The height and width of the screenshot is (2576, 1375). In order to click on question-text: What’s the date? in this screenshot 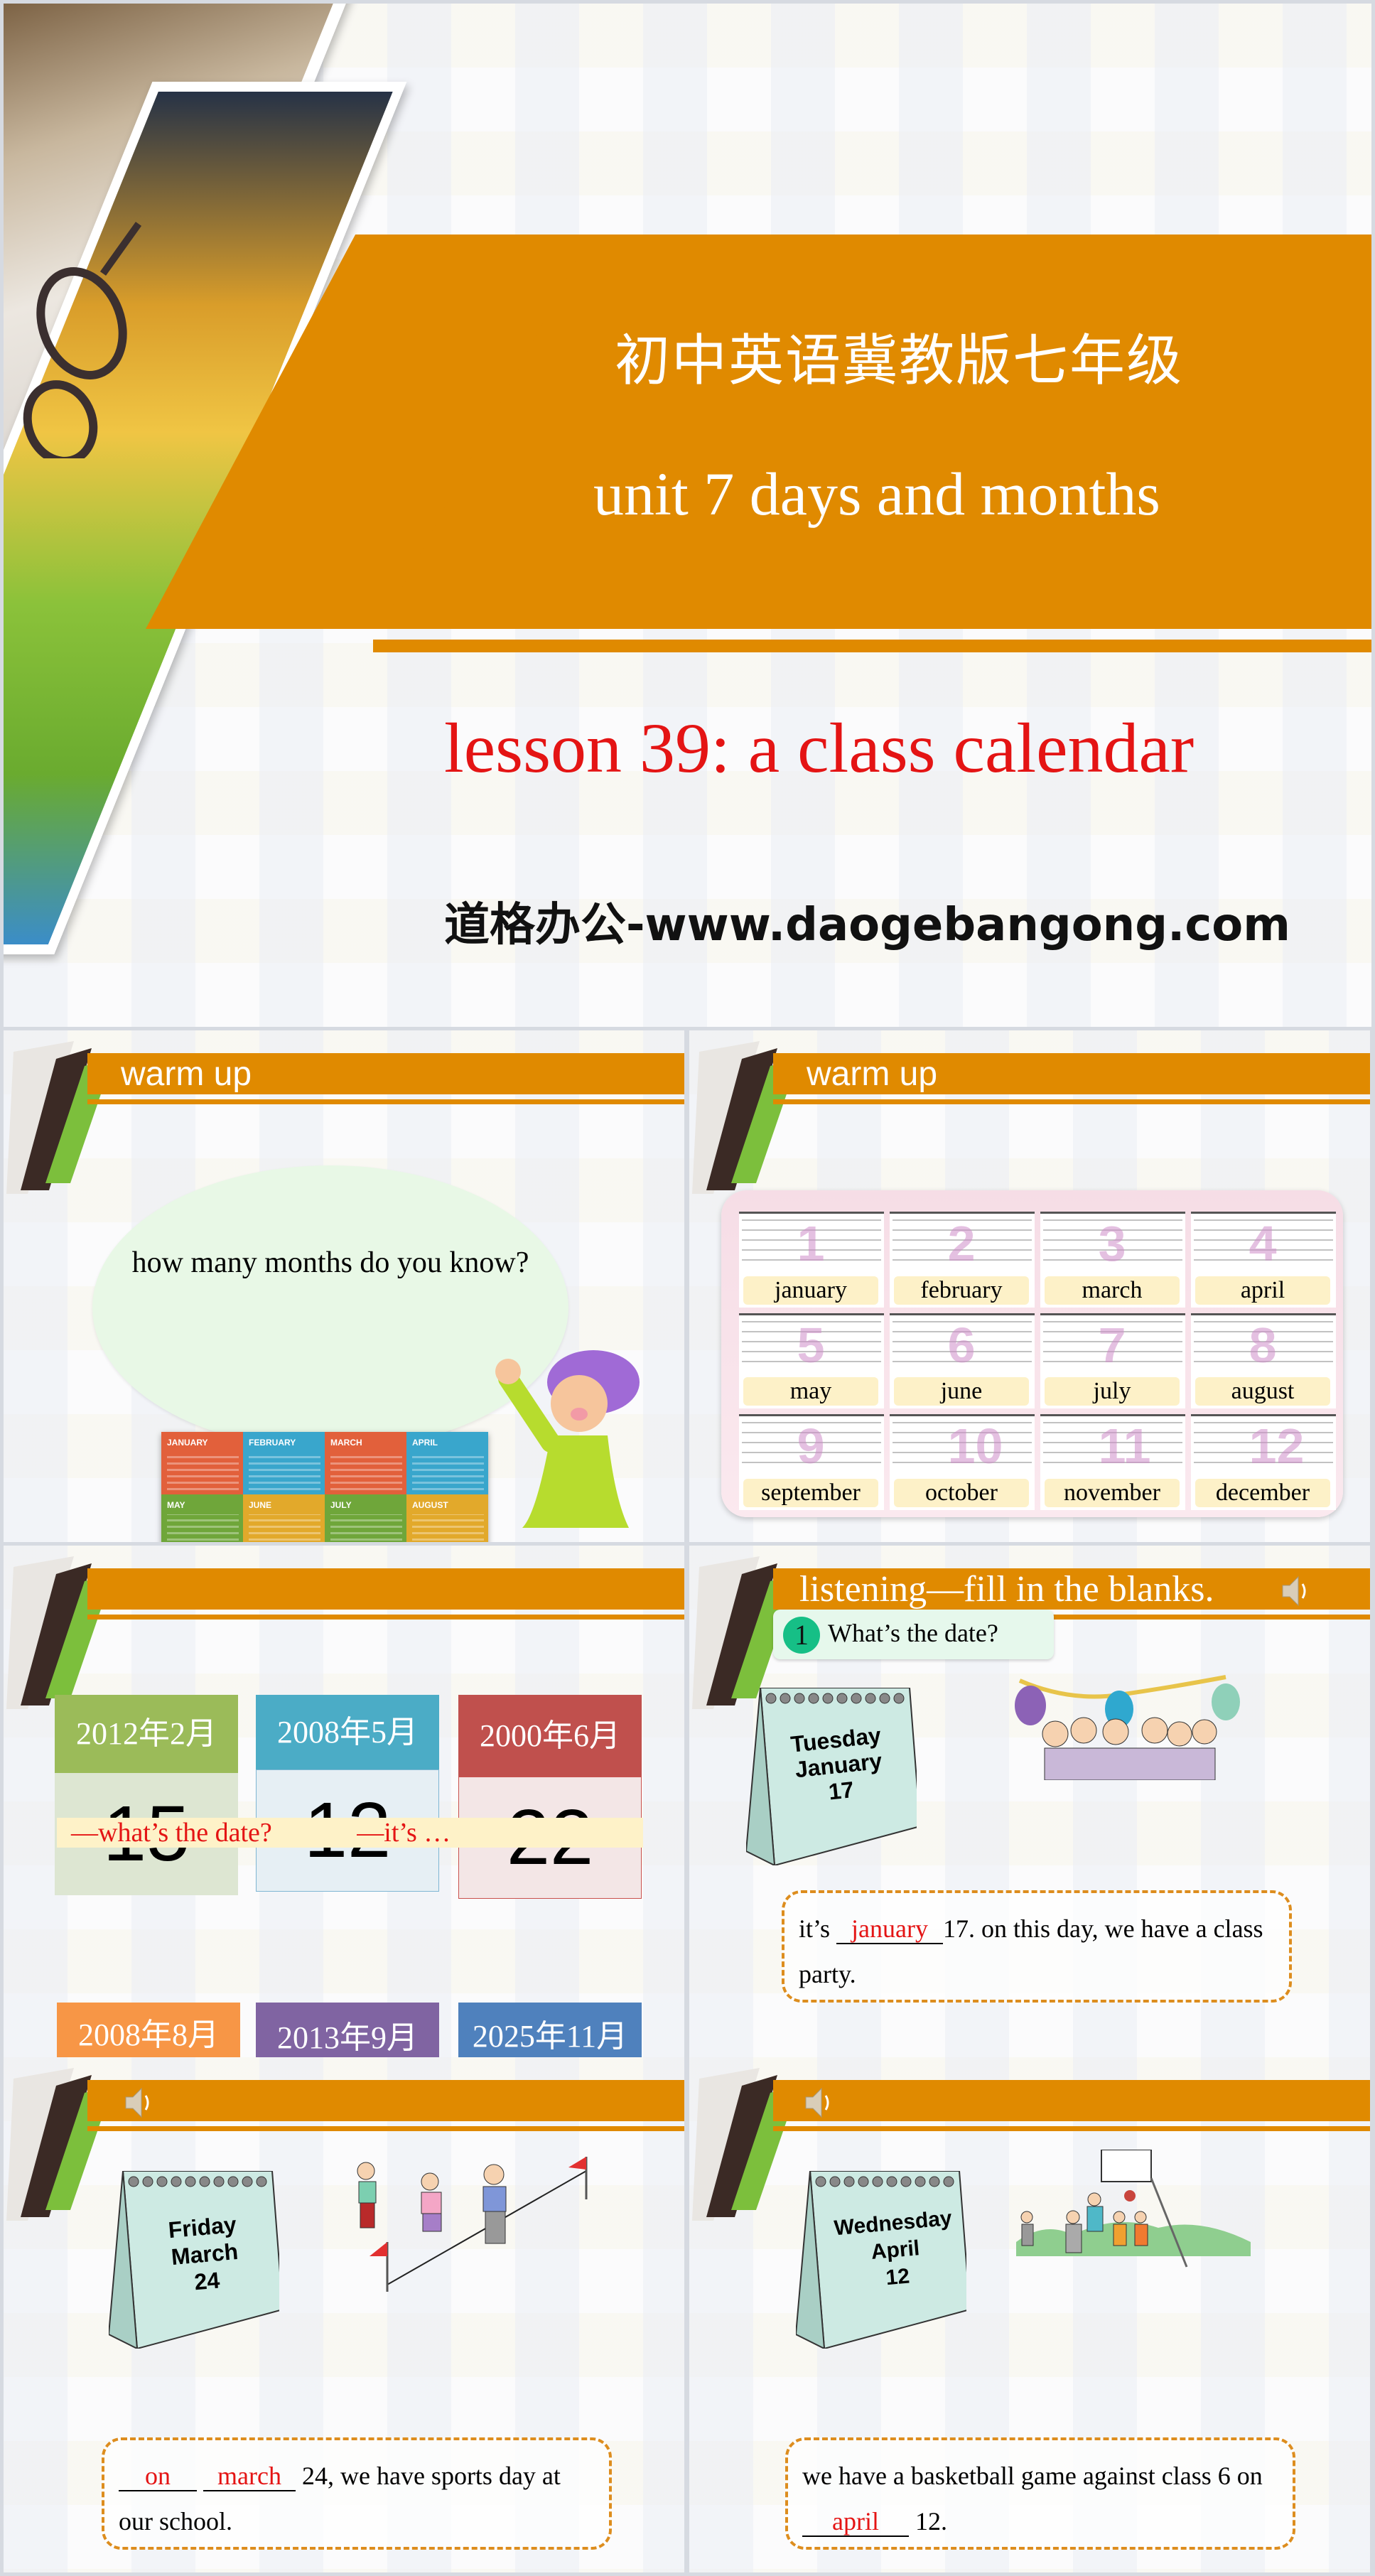, I will do `click(913, 1633)`.